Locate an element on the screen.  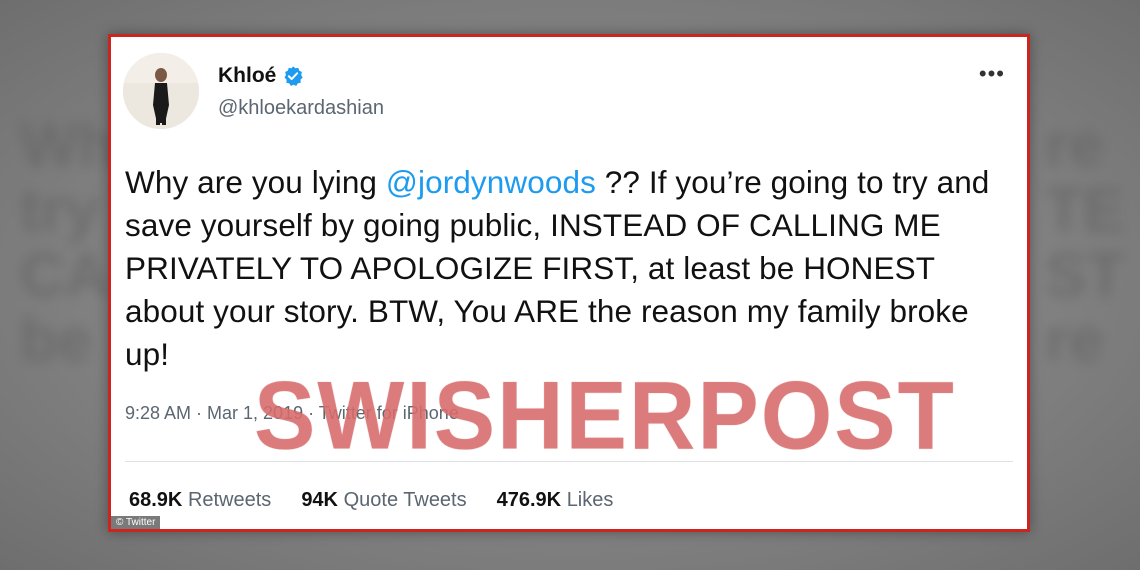
quote-tweets-label: Quote Tweets is located at coordinates (405, 500).